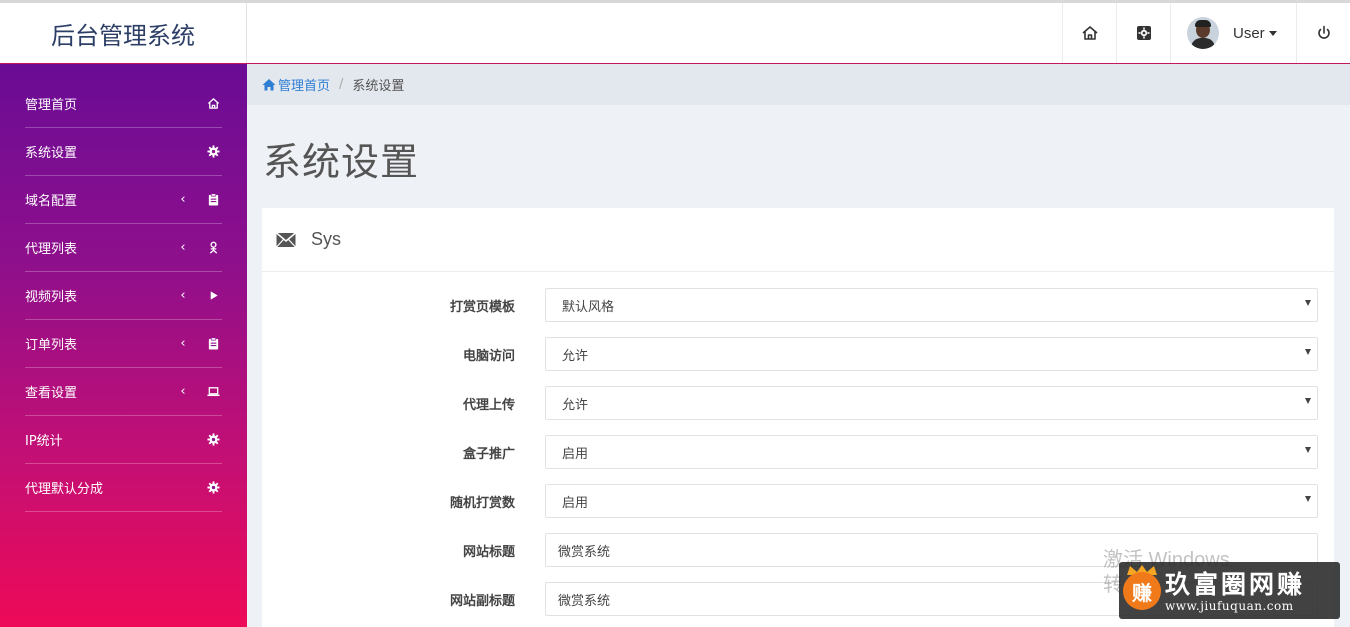 Image resolution: width=1350 pixels, height=627 pixels. Describe the element at coordinates (123, 248) in the screenshot. I see `sidebar-item: 代理列表 ‹` at that location.